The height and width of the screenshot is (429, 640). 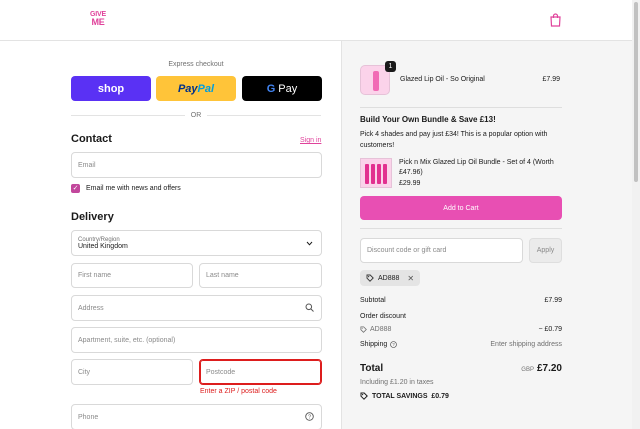 What do you see at coordinates (271, 88) in the screenshot?
I see `google-g-icon: G` at bounding box center [271, 88].